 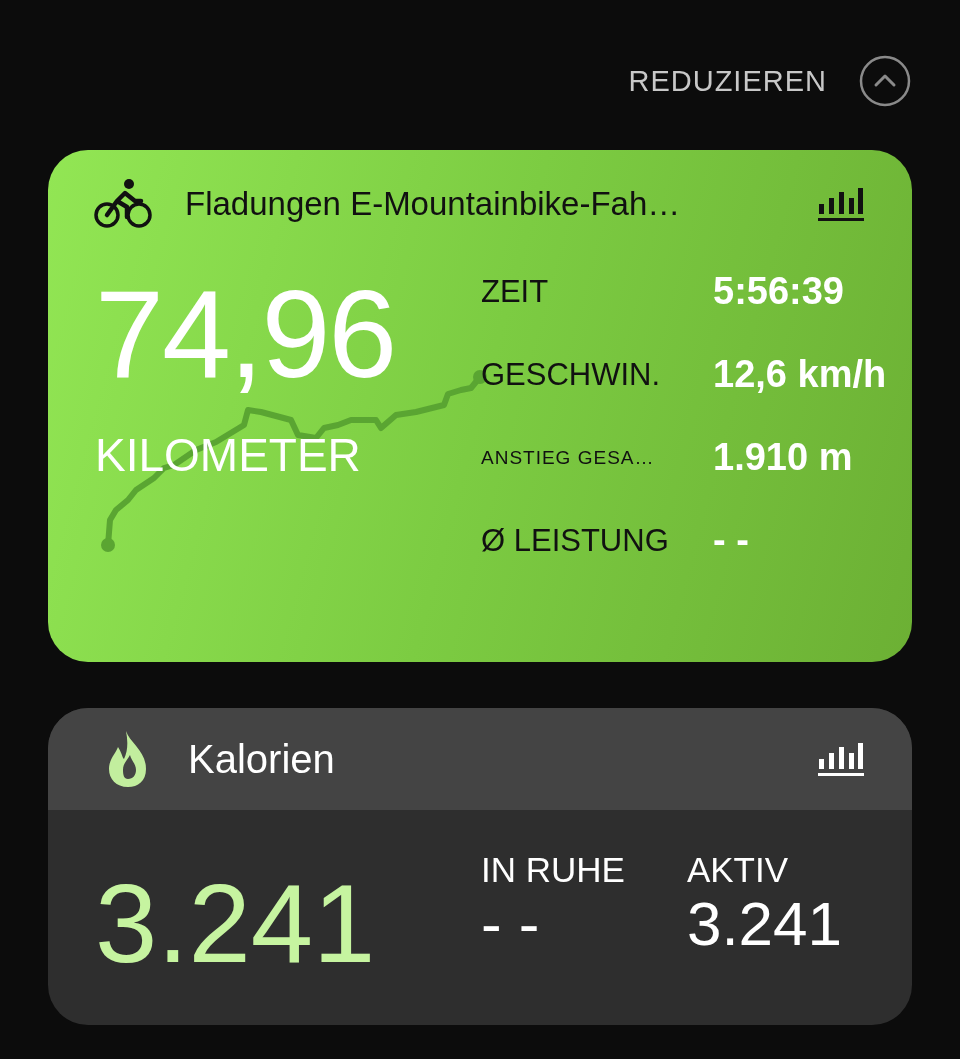 I want to click on breakdown-value: - -, so click(x=511, y=924).